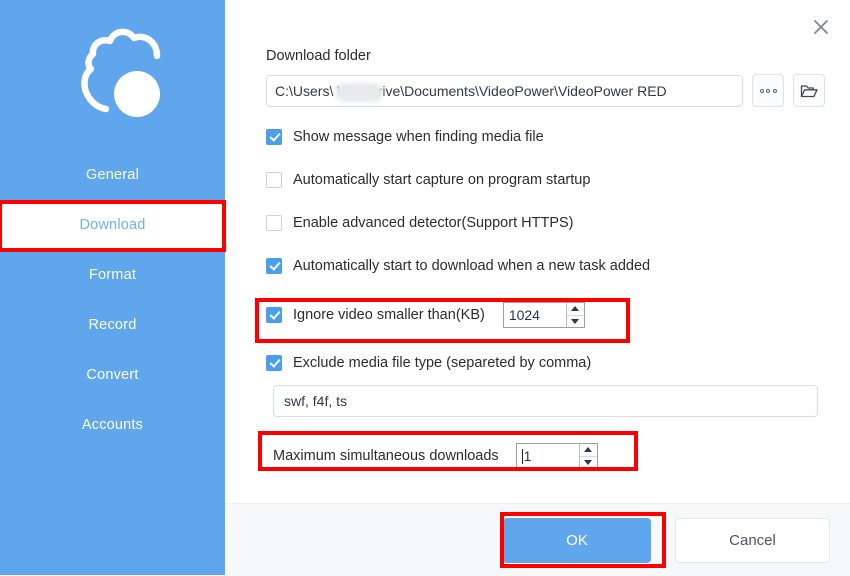 This screenshot has width=850, height=576. I want to click on text-cursor, so click(522, 456).